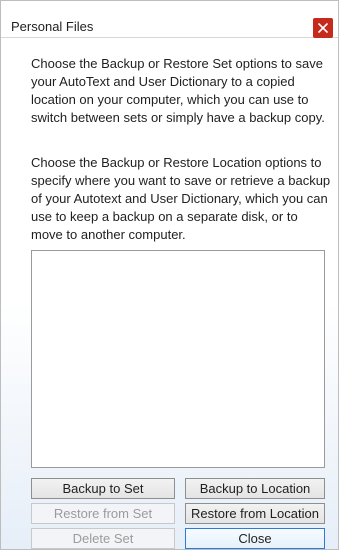  I want to click on close-window-button, so click(323, 28).